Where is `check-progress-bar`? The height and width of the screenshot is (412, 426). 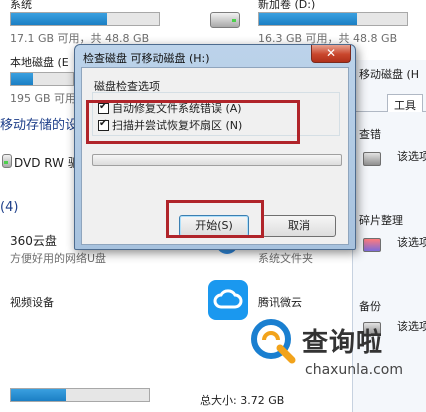 check-progress-bar is located at coordinates (217, 160).